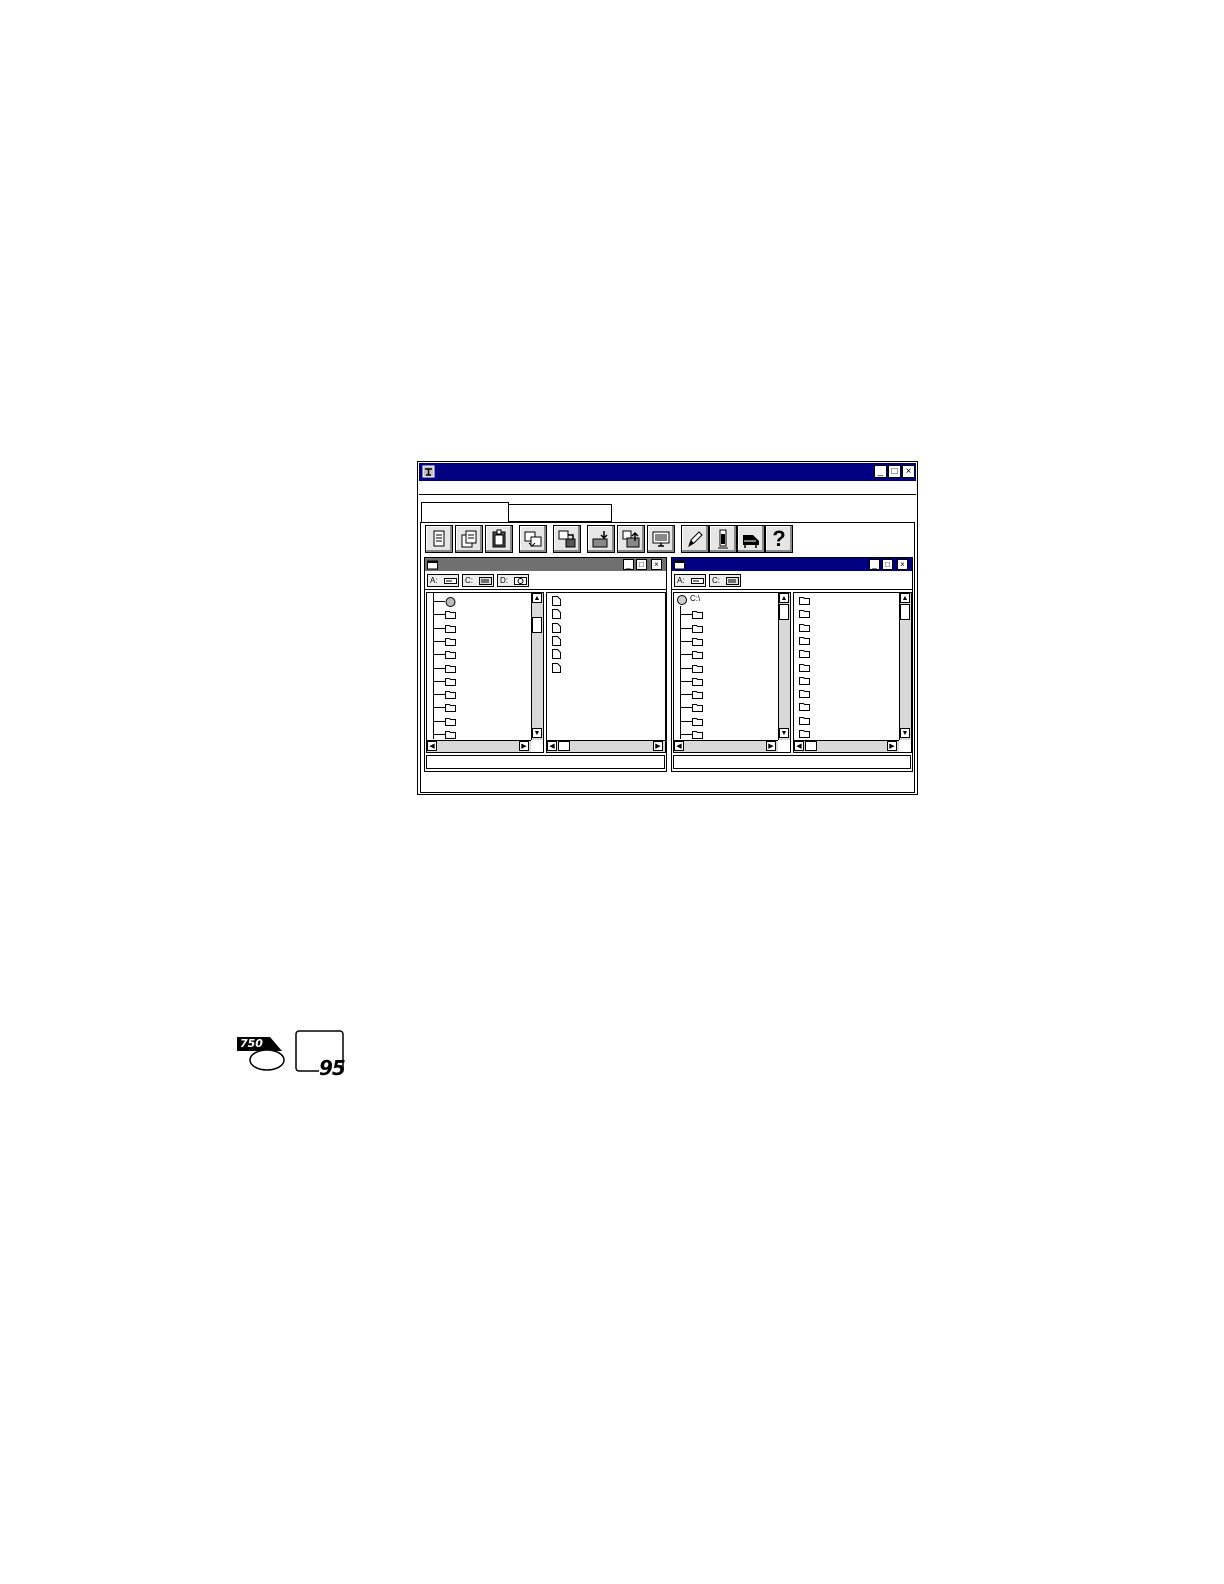  I want to click on left-window-minimize-button: _, so click(628, 564).